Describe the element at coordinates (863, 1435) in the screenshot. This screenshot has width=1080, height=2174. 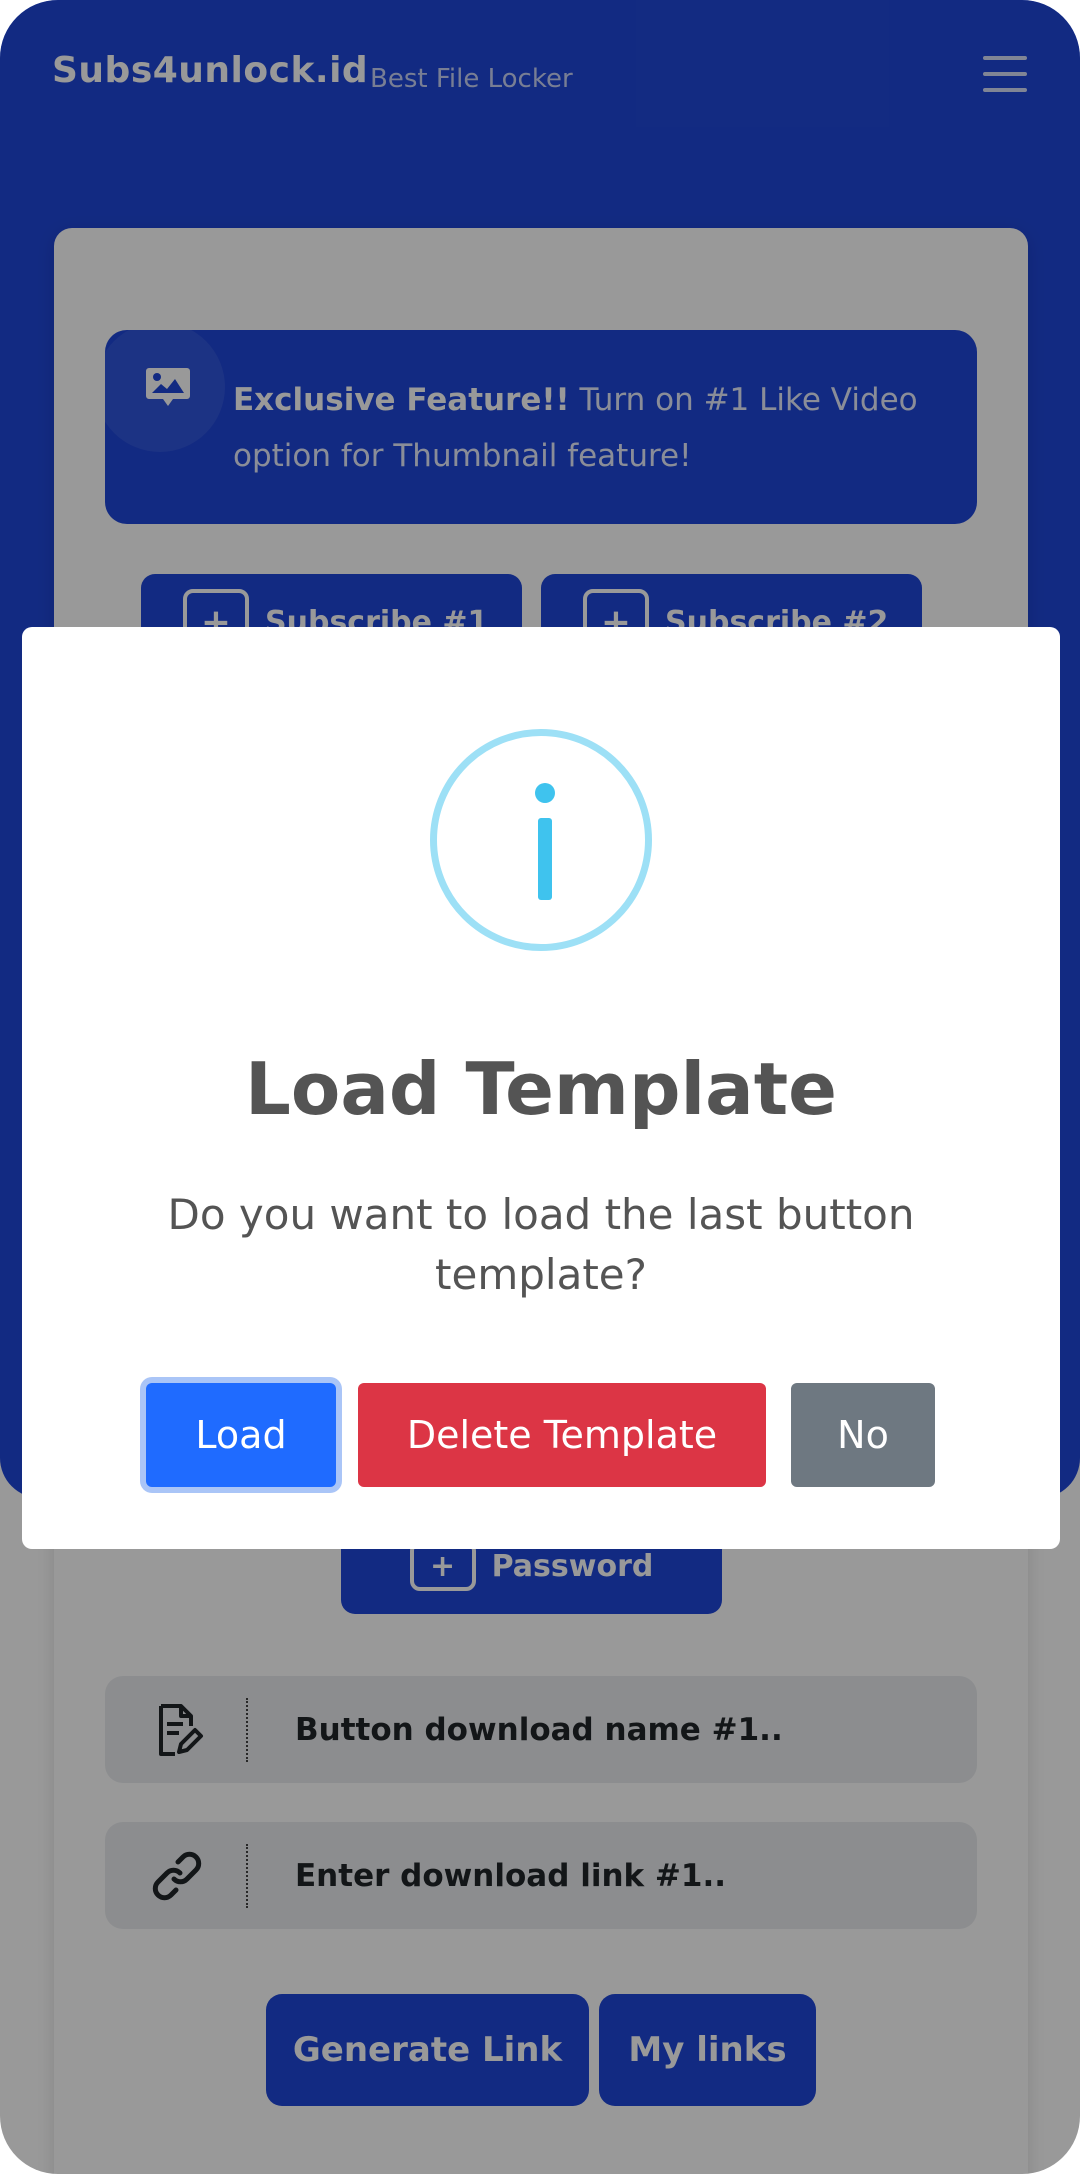
I see `no-button: No` at that location.